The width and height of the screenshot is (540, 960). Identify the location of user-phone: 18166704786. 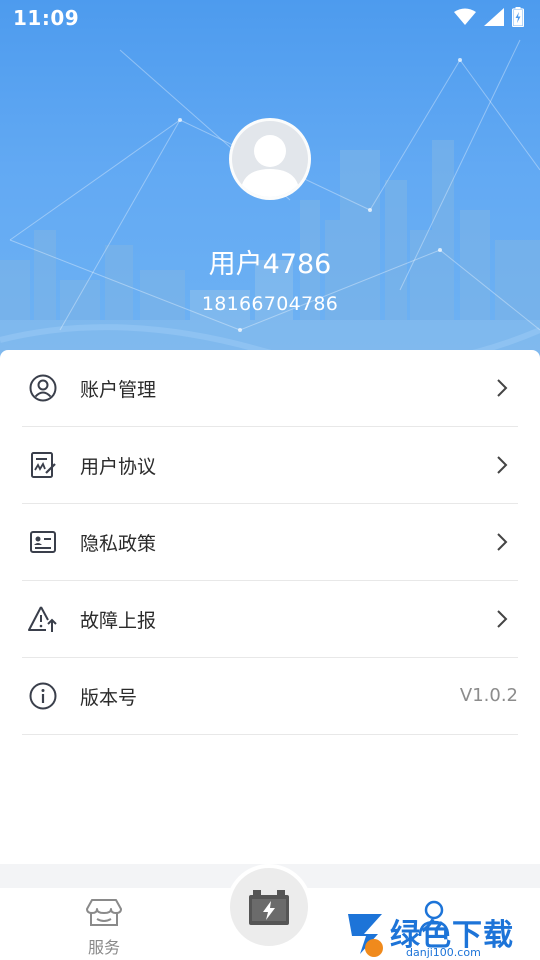
(270, 304).